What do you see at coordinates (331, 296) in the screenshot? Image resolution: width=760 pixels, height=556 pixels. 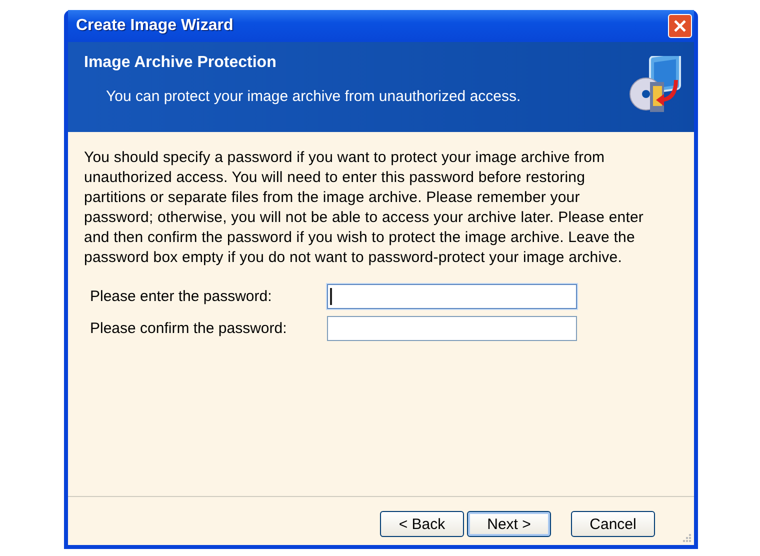 I see `text-cursor-icon` at bounding box center [331, 296].